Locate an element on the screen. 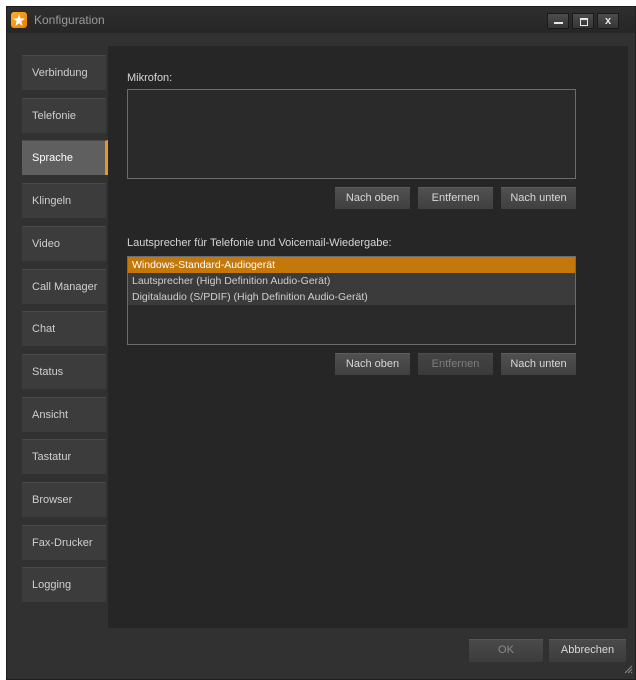 The image size is (636, 680). minimize-icon is located at coordinates (558, 23).